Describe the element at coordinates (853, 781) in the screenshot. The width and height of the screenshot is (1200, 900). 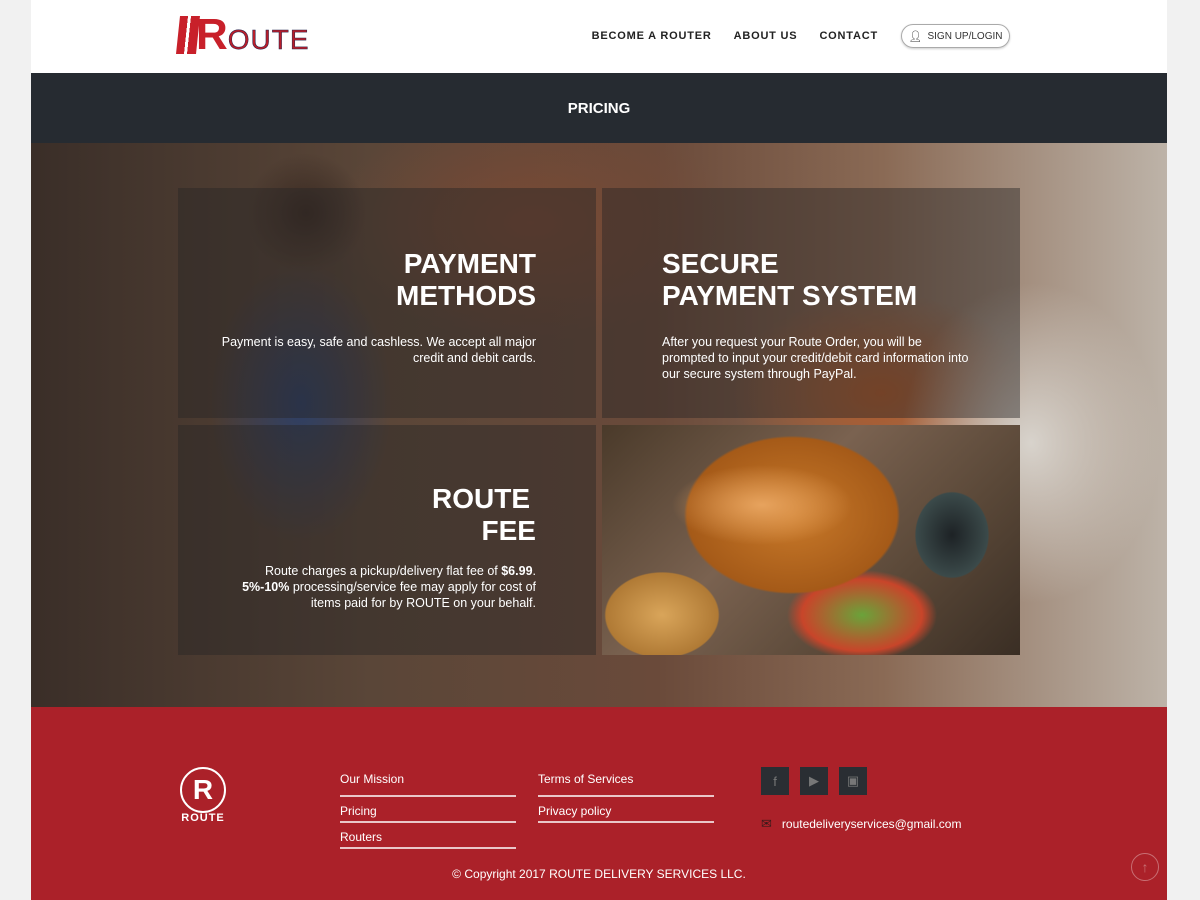
I see `instagram-icon: ▣` at that location.